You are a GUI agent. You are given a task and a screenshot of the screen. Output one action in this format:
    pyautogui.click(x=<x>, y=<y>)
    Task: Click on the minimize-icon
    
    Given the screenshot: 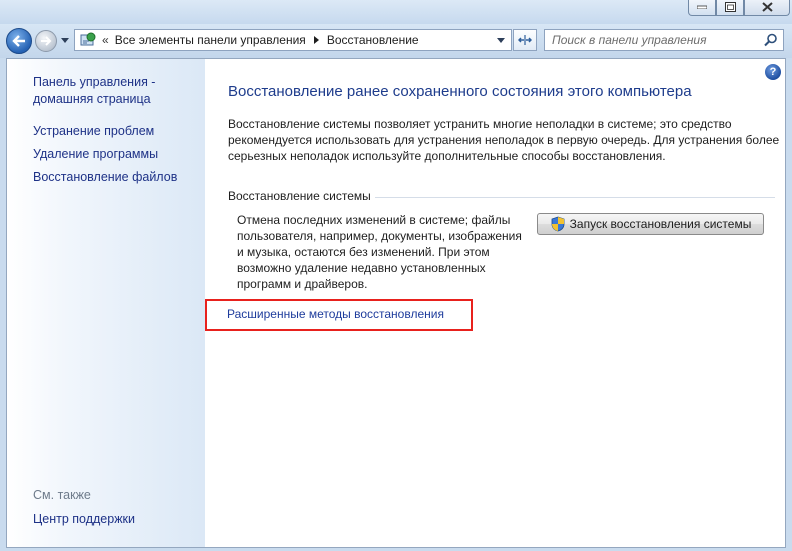 What is the action you would take?
    pyautogui.click(x=702, y=7)
    